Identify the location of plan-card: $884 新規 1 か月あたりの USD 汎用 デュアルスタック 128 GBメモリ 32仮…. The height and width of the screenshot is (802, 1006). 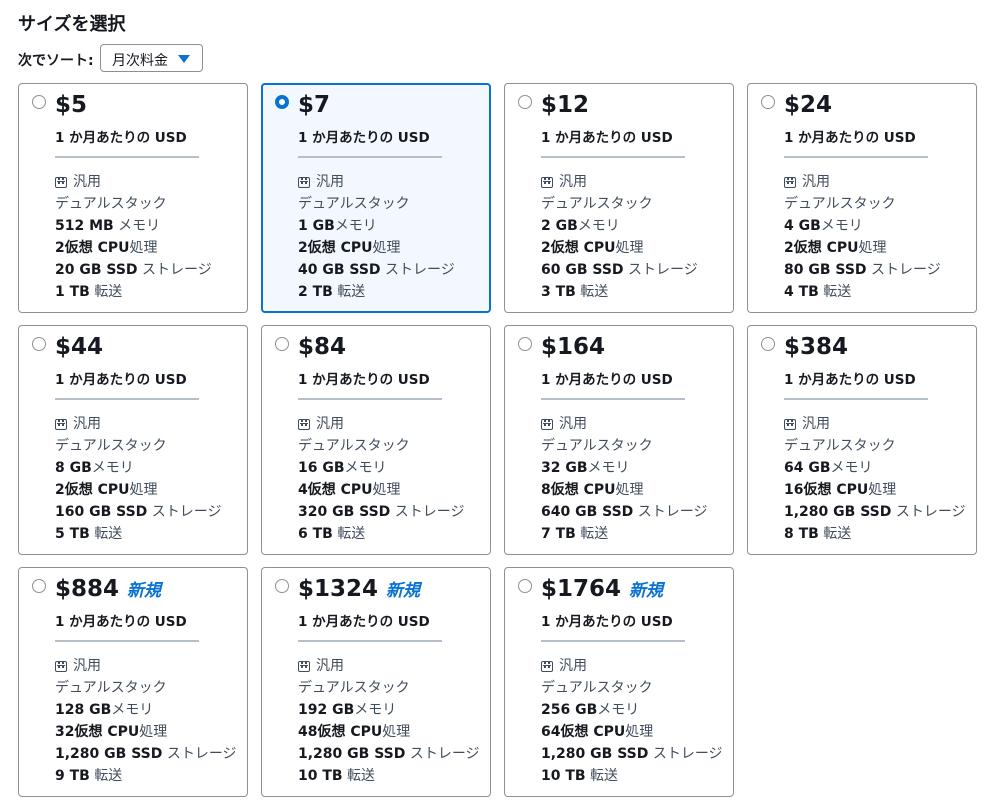
(133, 682).